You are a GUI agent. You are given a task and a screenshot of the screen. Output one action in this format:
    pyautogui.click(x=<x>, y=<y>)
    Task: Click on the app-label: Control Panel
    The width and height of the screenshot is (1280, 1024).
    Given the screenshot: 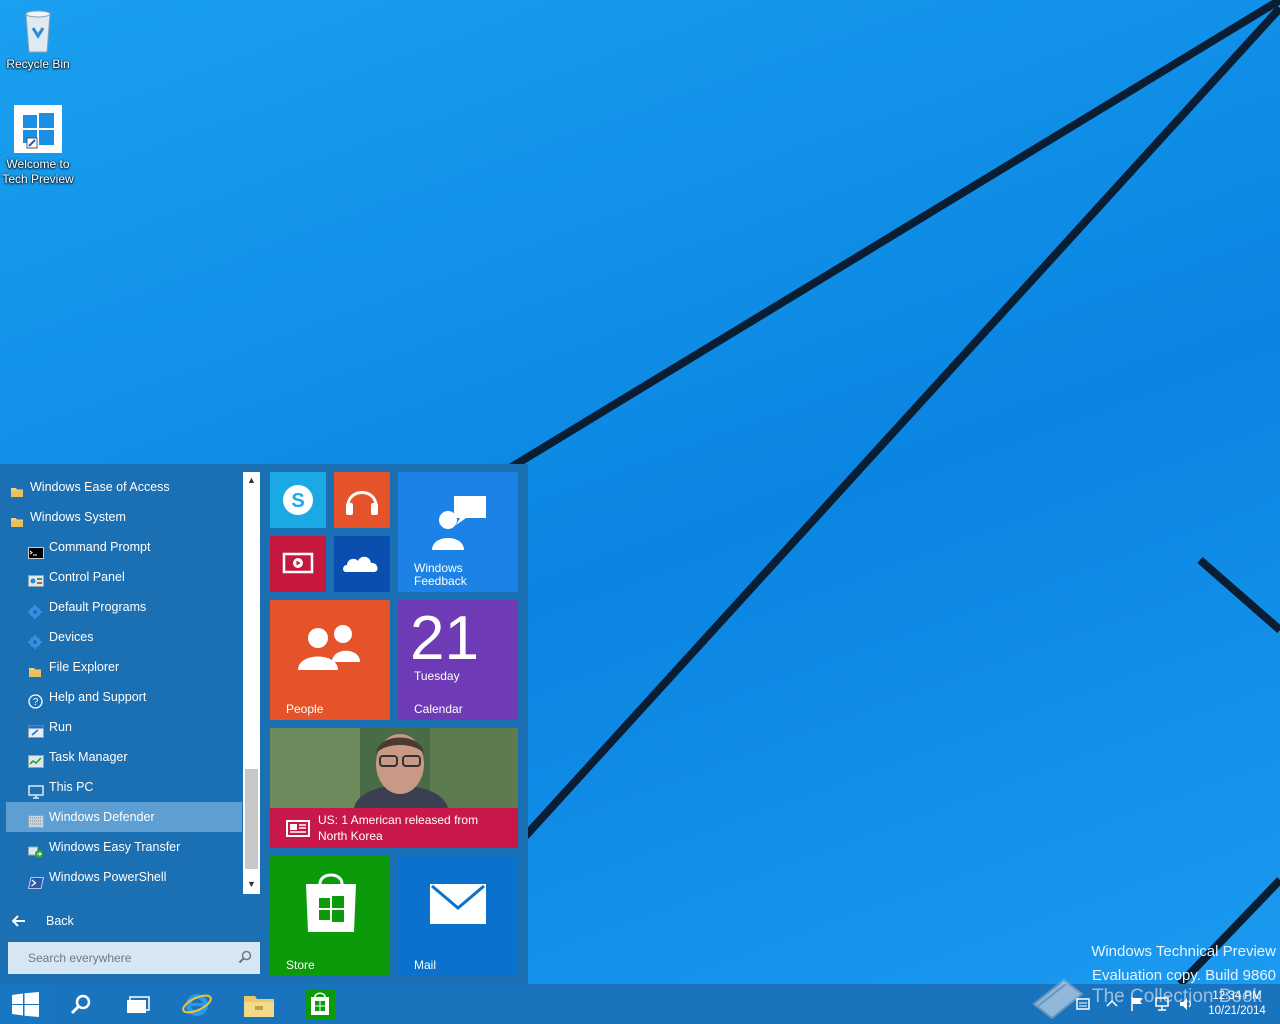 What is the action you would take?
    pyautogui.click(x=87, y=577)
    